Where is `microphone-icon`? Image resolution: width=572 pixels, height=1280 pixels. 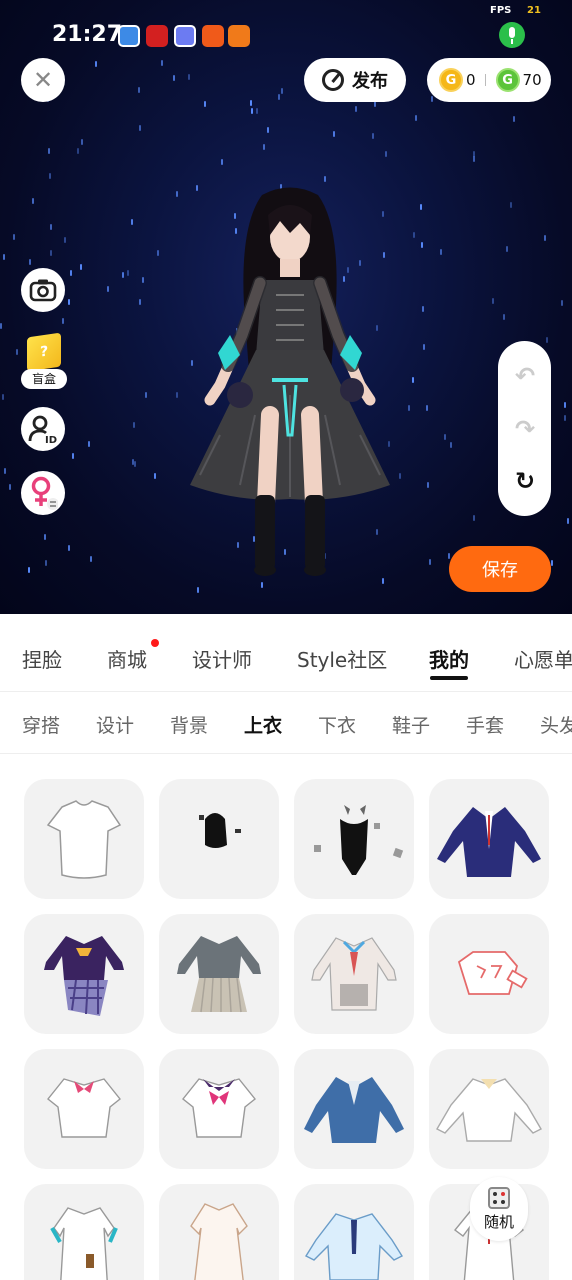 microphone-icon is located at coordinates (512, 35).